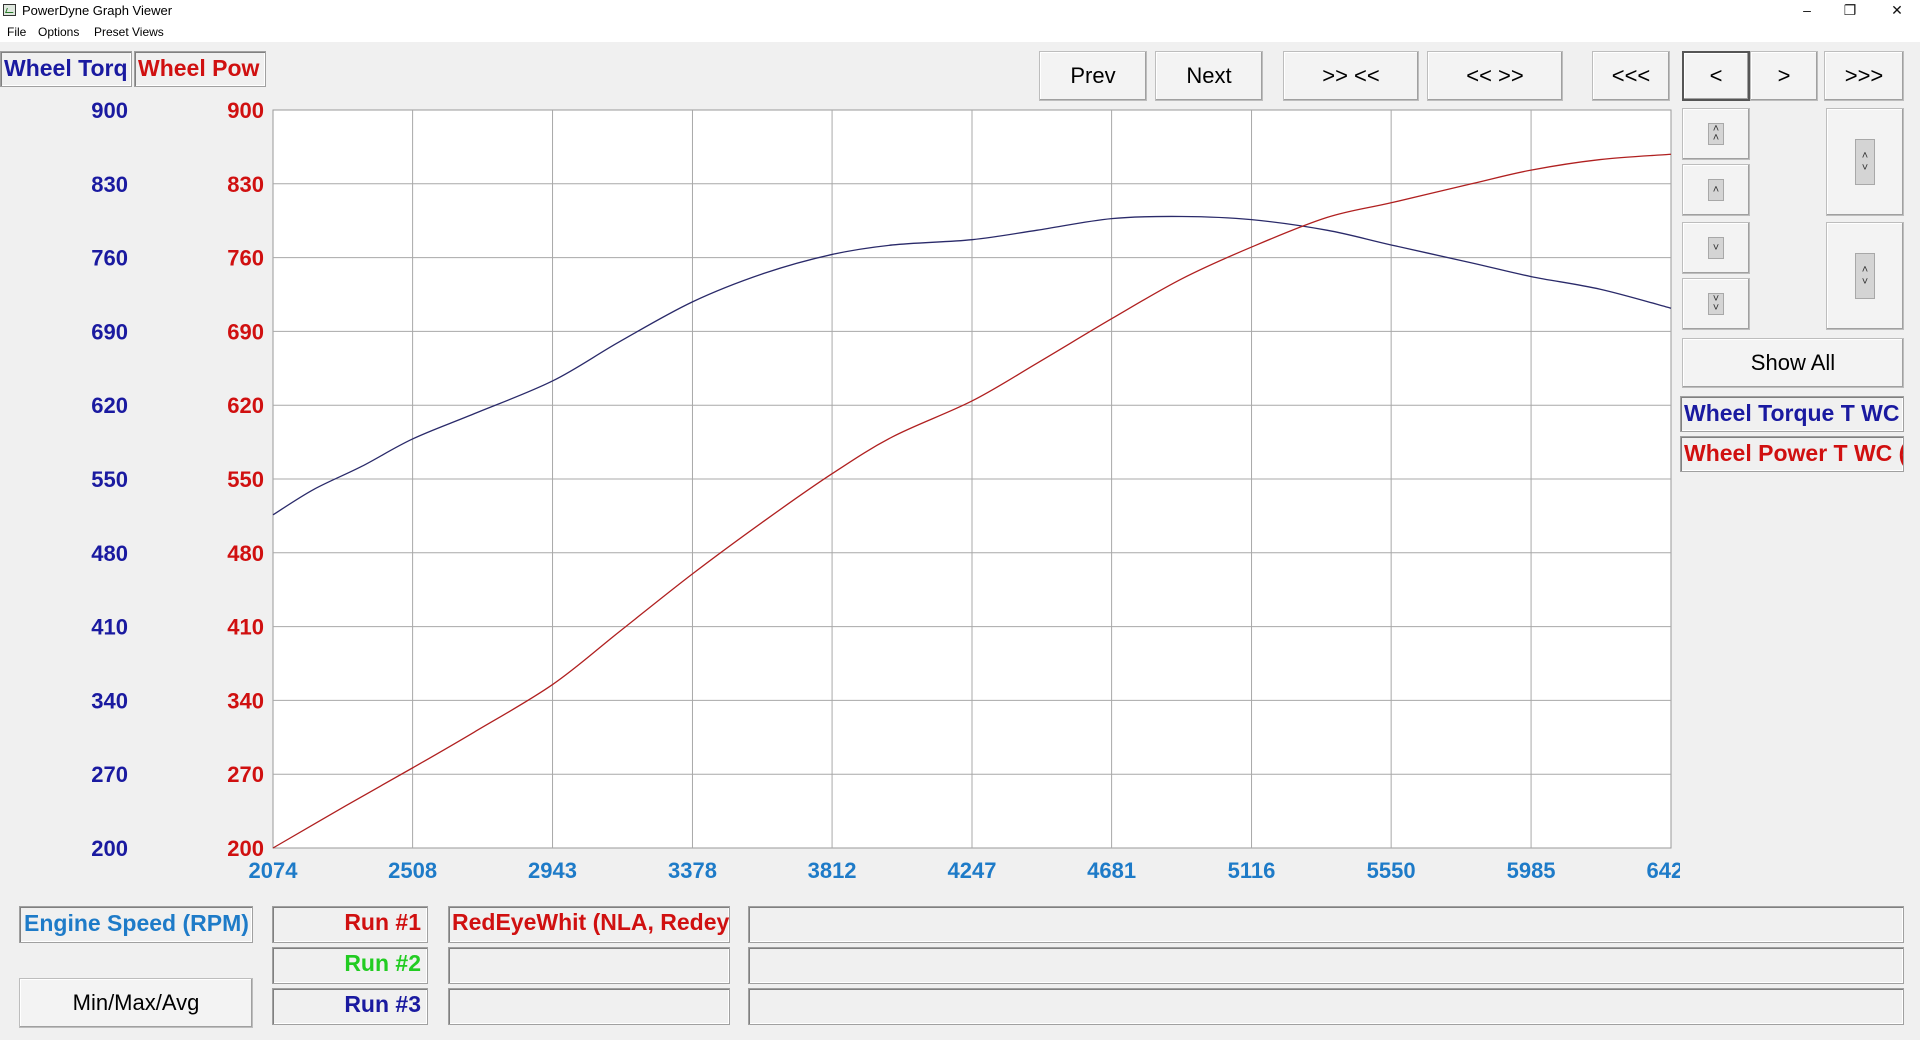 This screenshot has height=1040, width=1920. Describe the element at coordinates (1531, 870) in the screenshot. I see `x-tick-label: 5985` at that location.